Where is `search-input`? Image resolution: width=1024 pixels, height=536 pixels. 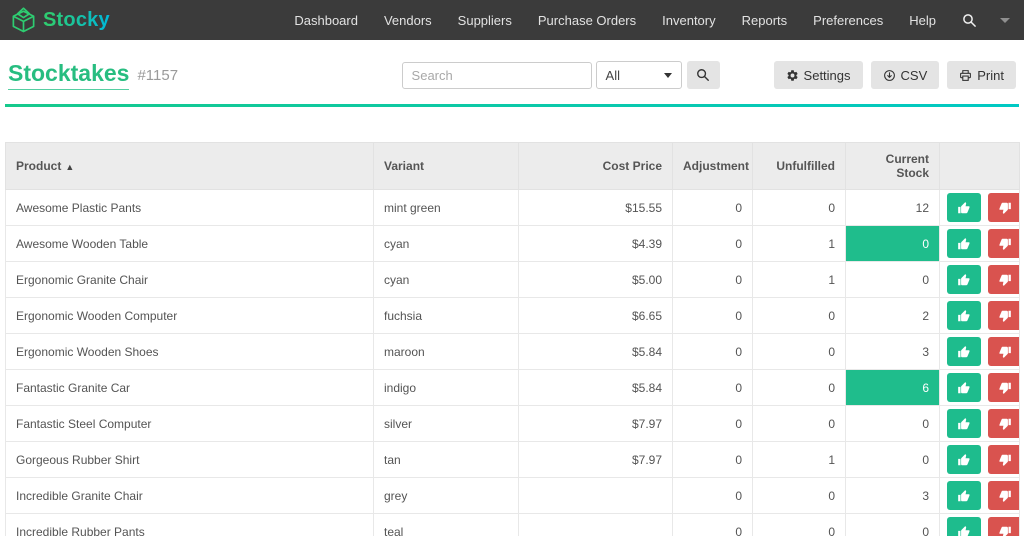
search-input is located at coordinates (496, 75).